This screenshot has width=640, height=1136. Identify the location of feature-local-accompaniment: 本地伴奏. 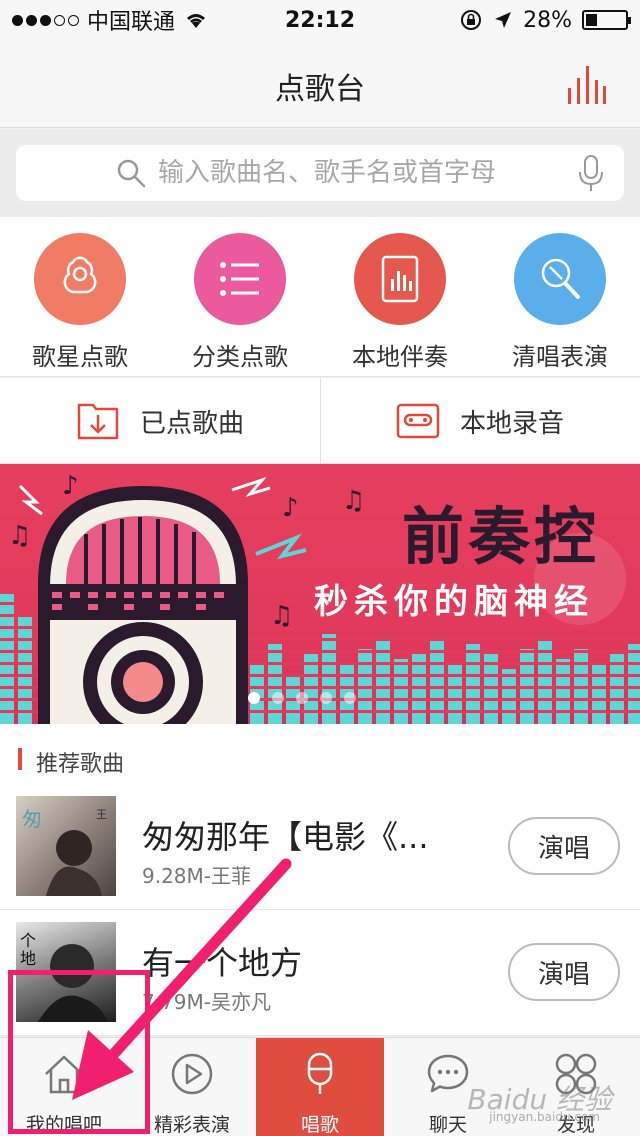
(400, 303).